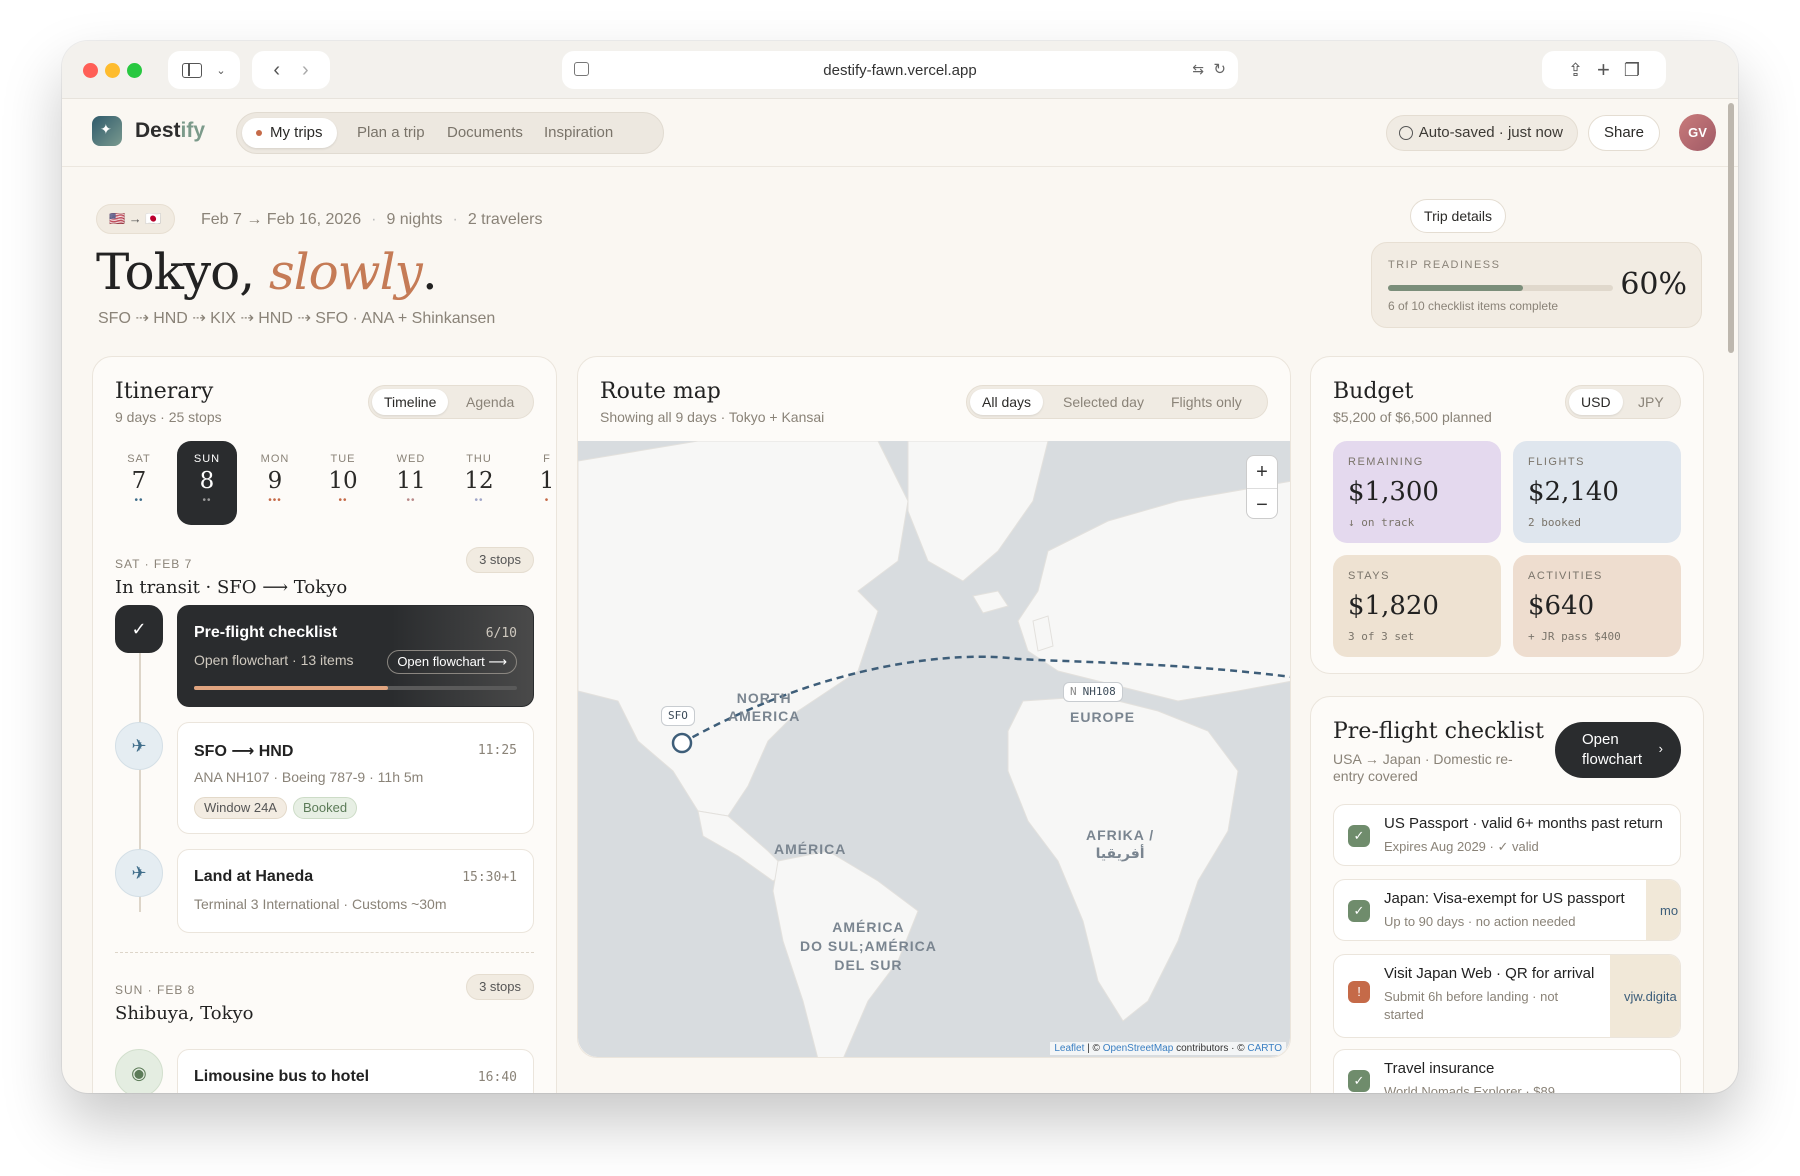 The width and height of the screenshot is (1800, 1176). I want to click on item-link-preview: mo, so click(1663, 910).